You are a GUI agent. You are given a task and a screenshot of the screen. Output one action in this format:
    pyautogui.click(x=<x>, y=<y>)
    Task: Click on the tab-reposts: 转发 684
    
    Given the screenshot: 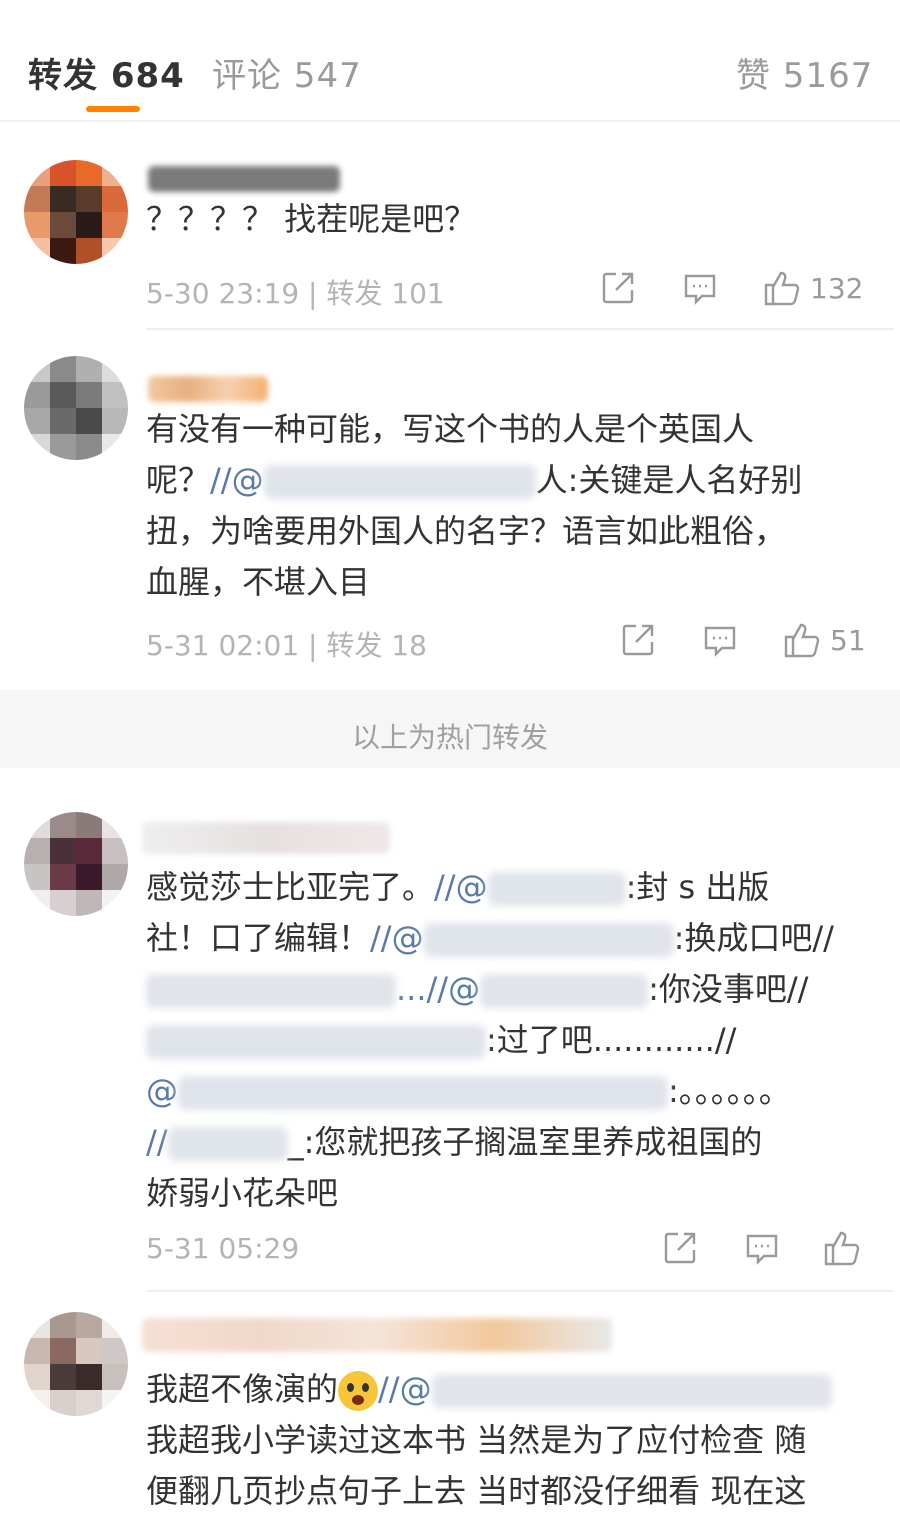 What is the action you would take?
    pyautogui.click(x=106, y=72)
    